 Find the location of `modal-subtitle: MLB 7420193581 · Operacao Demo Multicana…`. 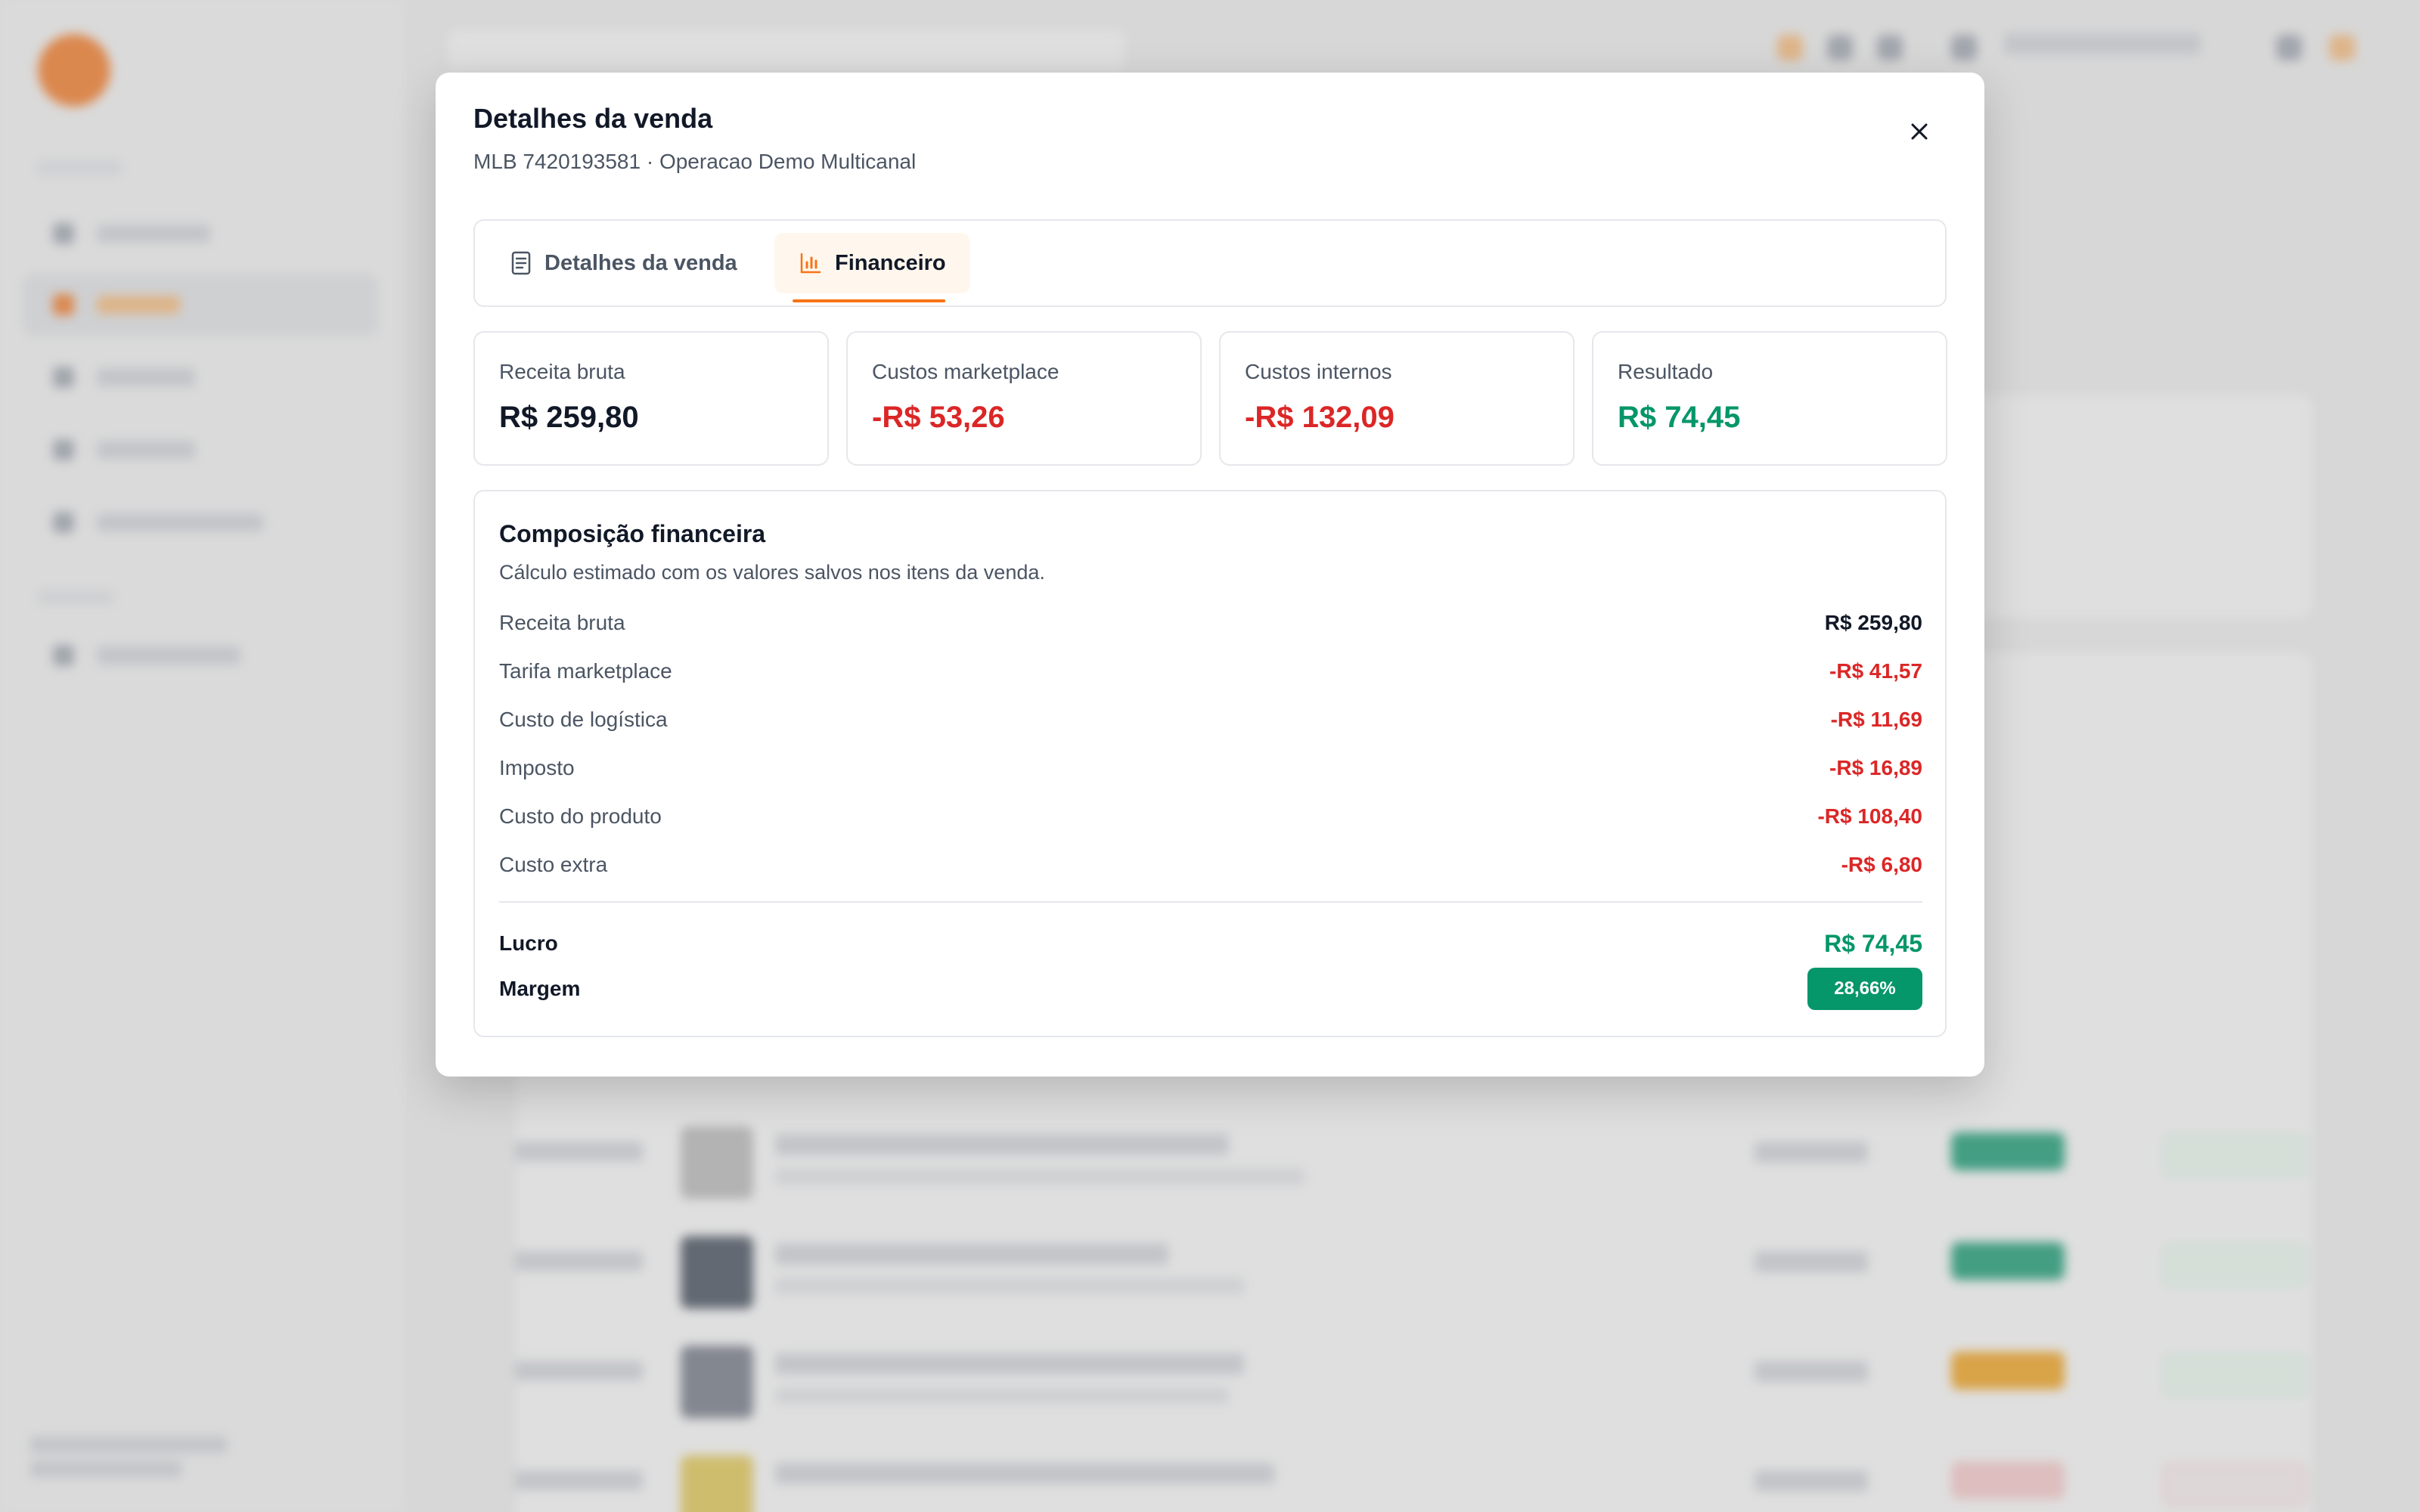

modal-subtitle: MLB 7420193581 · Operacao Demo Multicana… is located at coordinates (695, 161).